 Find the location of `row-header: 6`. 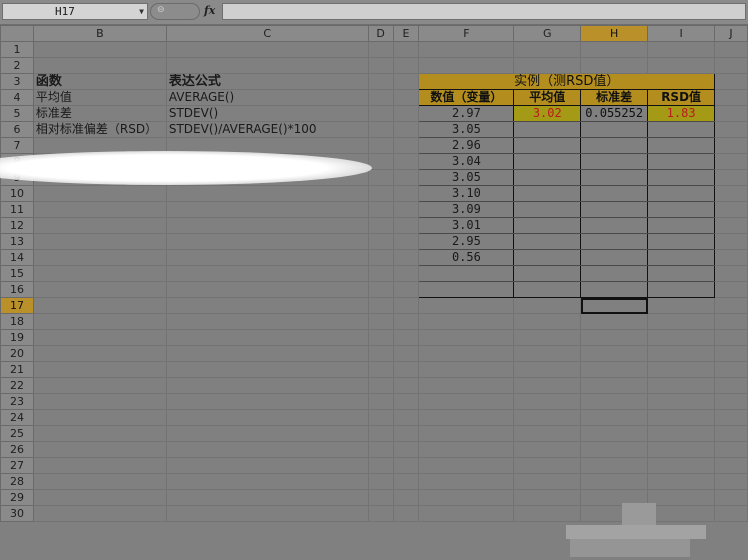

row-header: 6 is located at coordinates (17, 129).